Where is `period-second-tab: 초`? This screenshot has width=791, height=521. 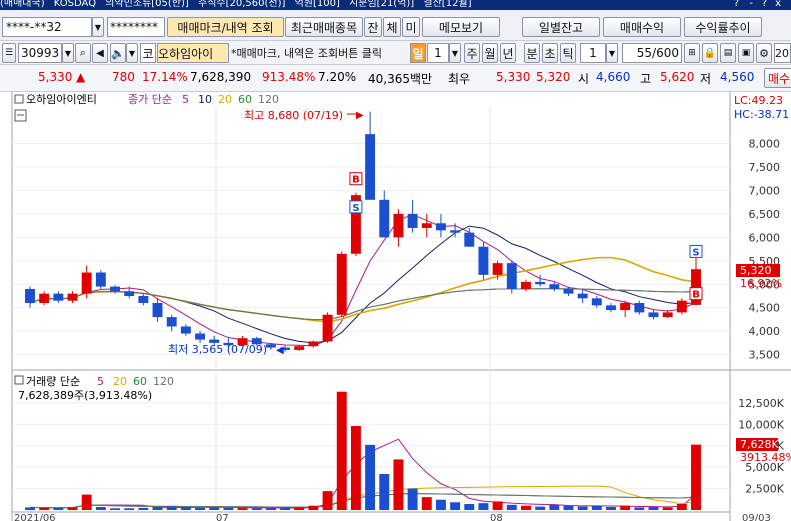 period-second-tab: 초 is located at coordinates (550, 53).